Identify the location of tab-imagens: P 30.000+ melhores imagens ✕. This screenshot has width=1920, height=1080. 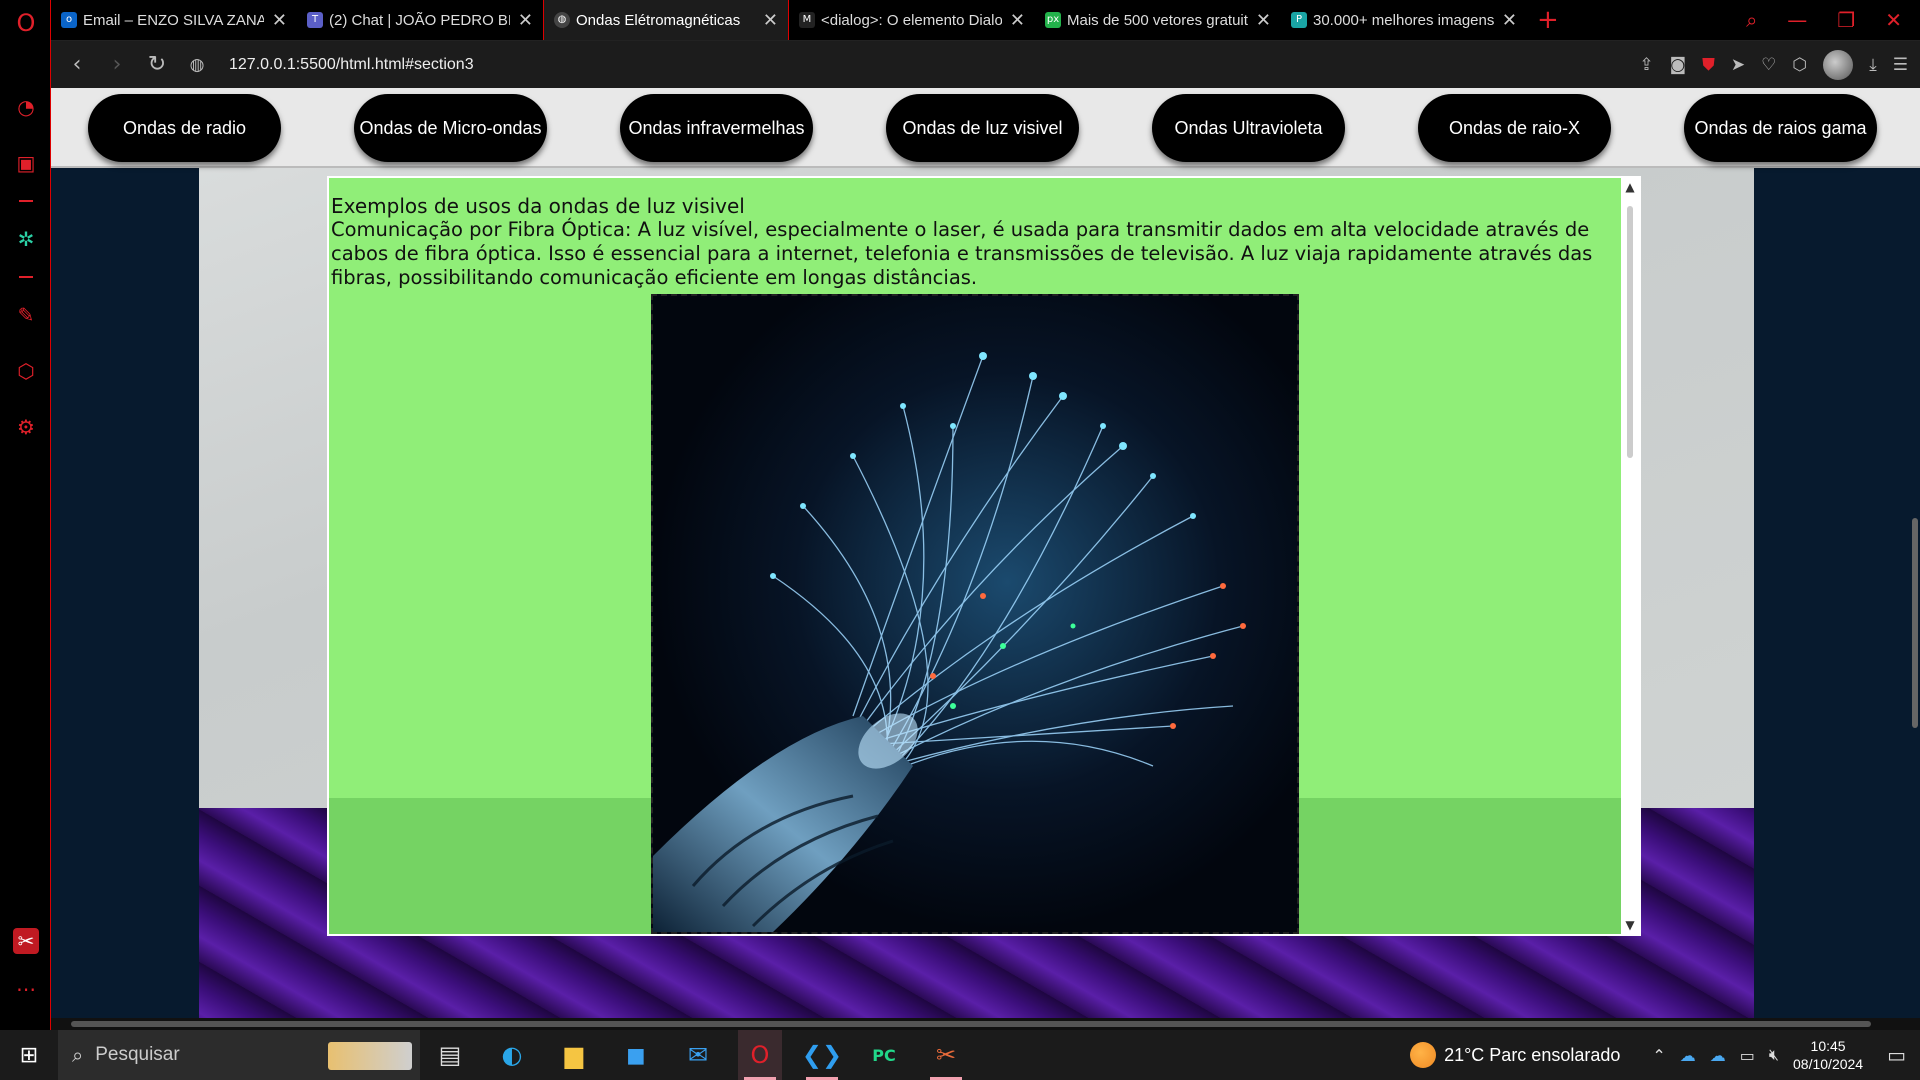
(1404, 20).